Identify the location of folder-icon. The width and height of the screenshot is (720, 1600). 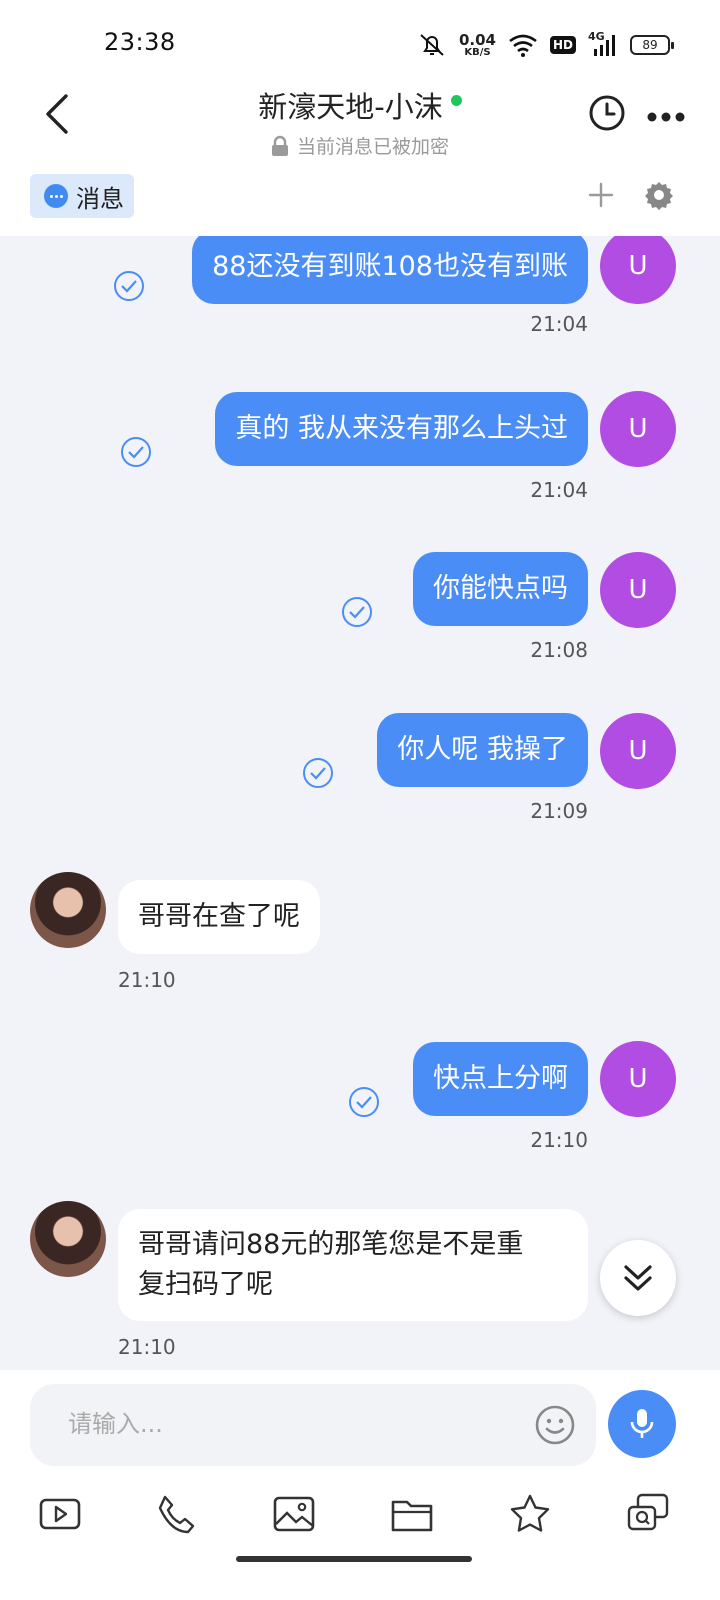
(412, 1516).